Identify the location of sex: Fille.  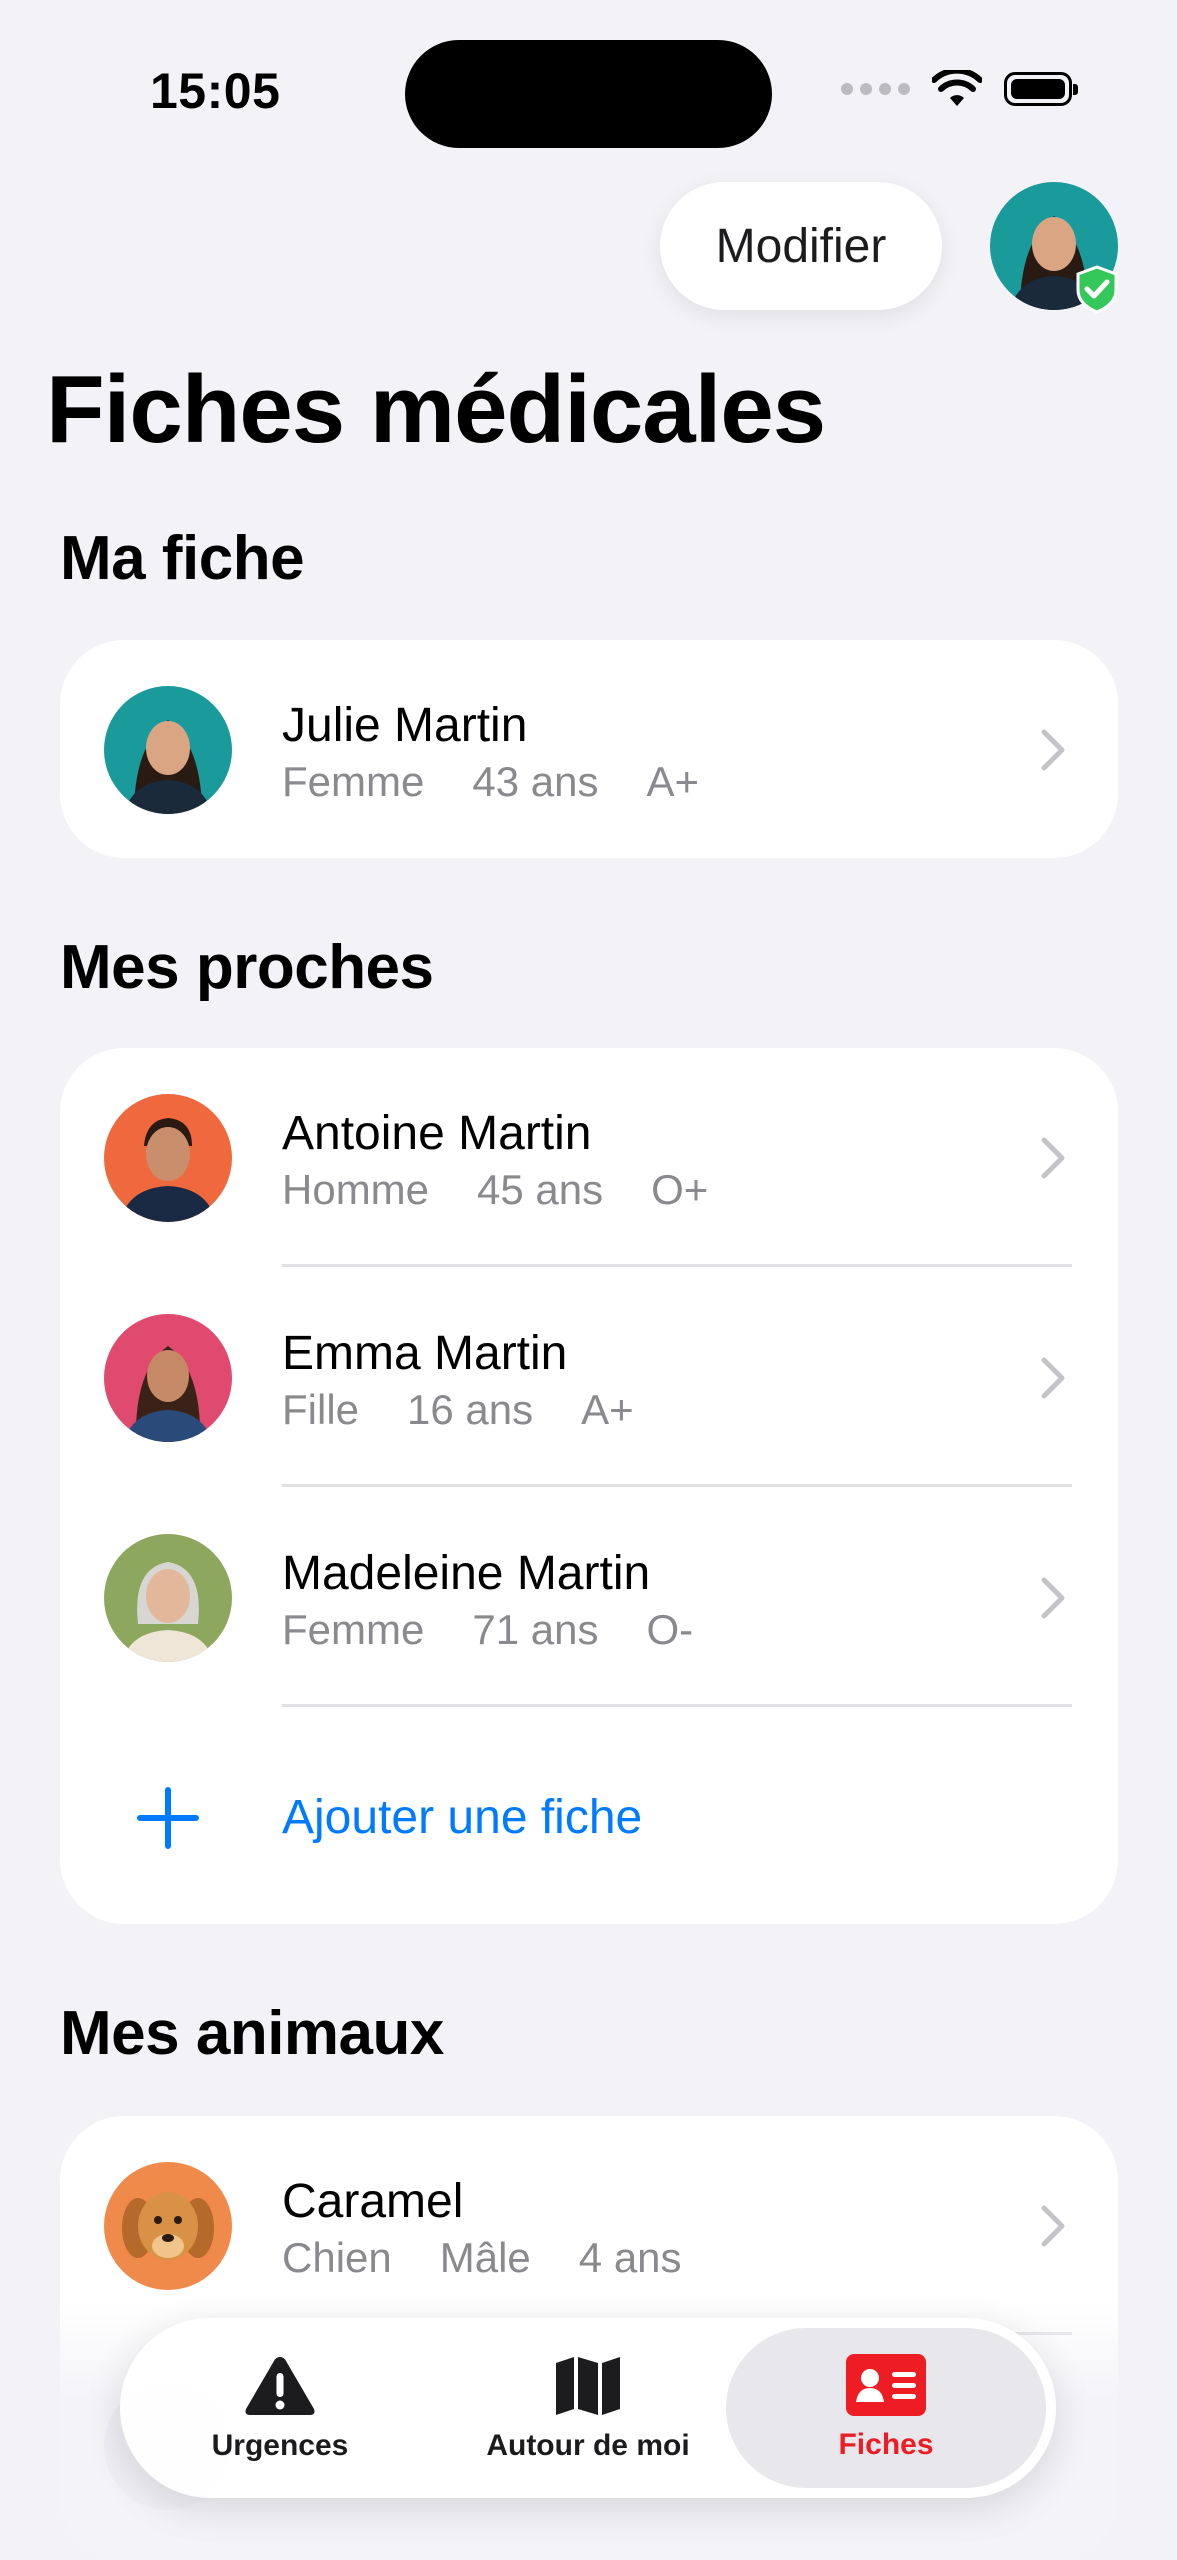
(321, 1409).